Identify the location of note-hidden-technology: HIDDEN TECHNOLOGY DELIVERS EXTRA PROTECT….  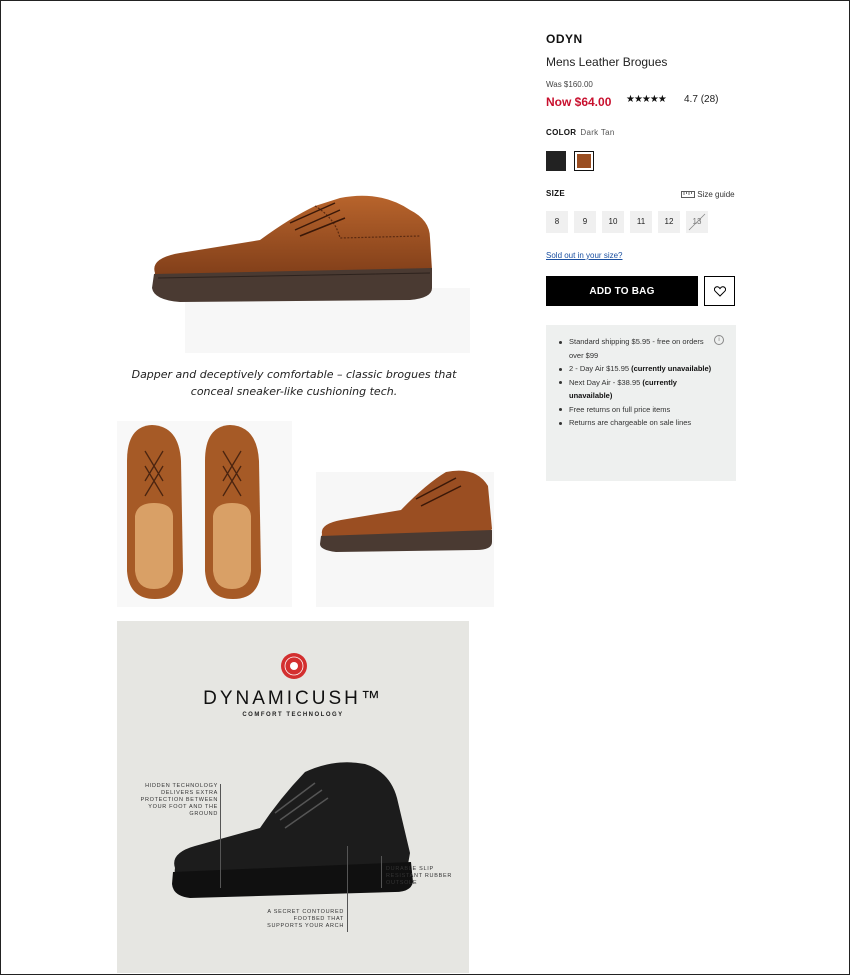
(179, 800).